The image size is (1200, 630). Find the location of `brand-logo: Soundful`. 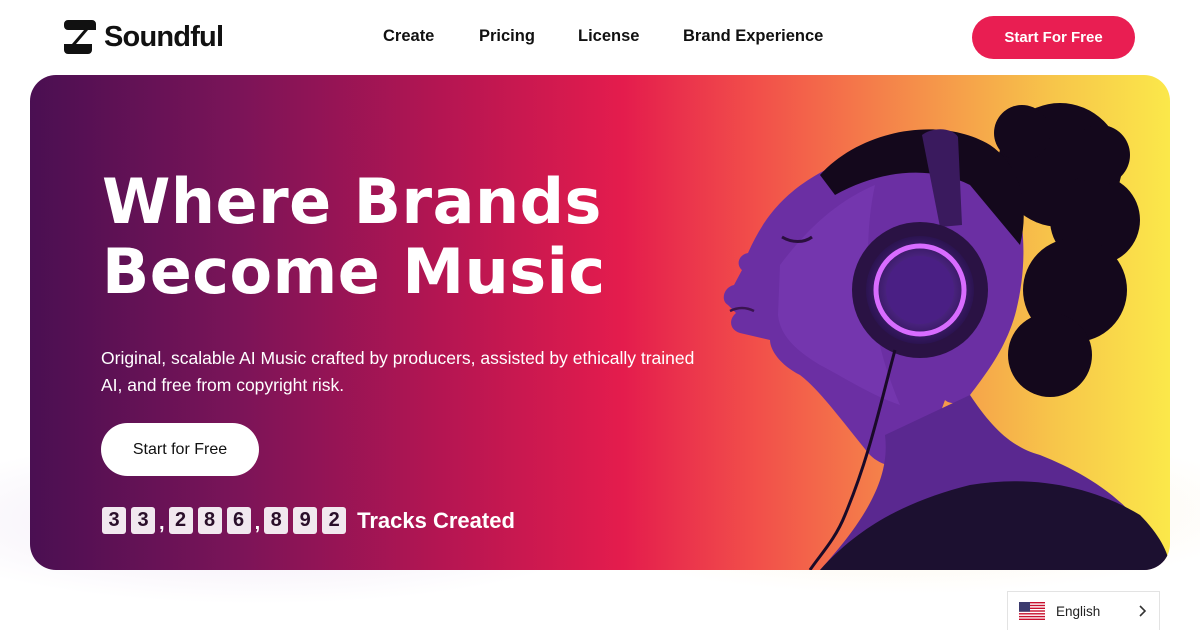

brand-logo: Soundful is located at coordinates (144, 37).